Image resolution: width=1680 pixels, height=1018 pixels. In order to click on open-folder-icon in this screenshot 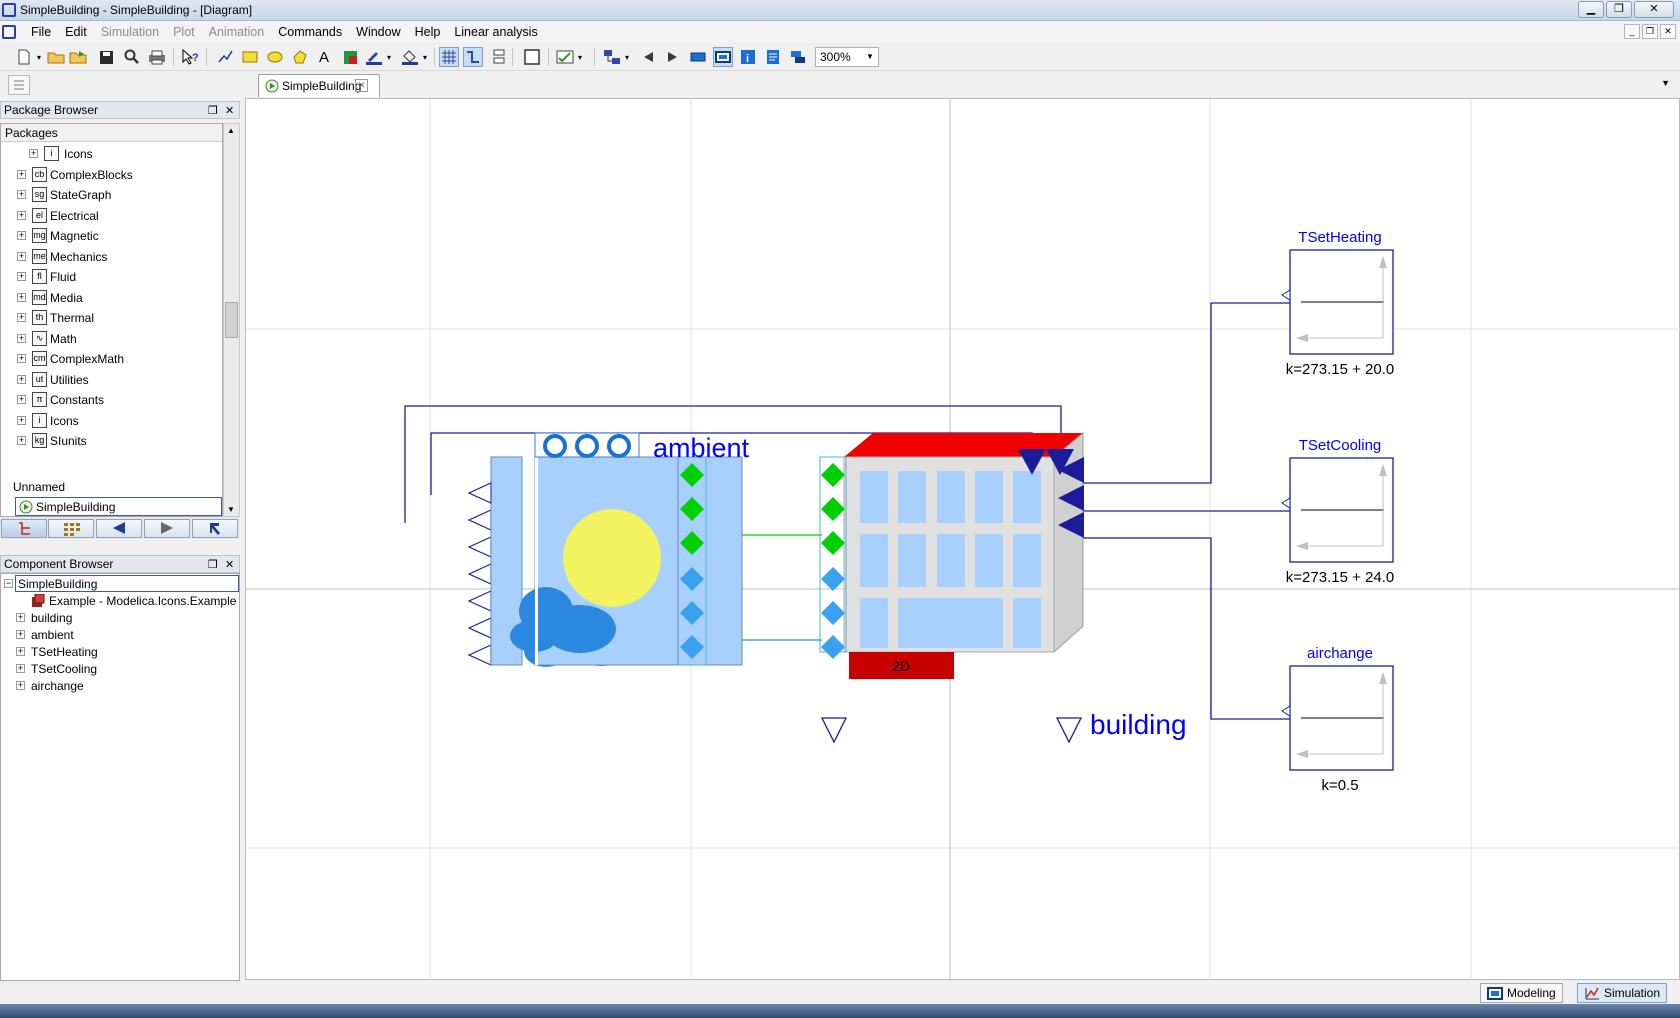, I will do `click(56, 57)`.